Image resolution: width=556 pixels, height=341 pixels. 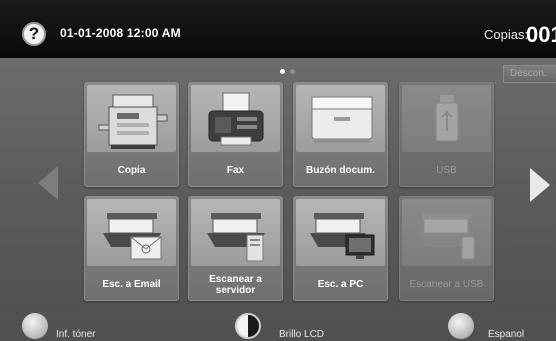 What do you see at coordinates (131, 232) in the screenshot?
I see `scan-to-email-icon` at bounding box center [131, 232].